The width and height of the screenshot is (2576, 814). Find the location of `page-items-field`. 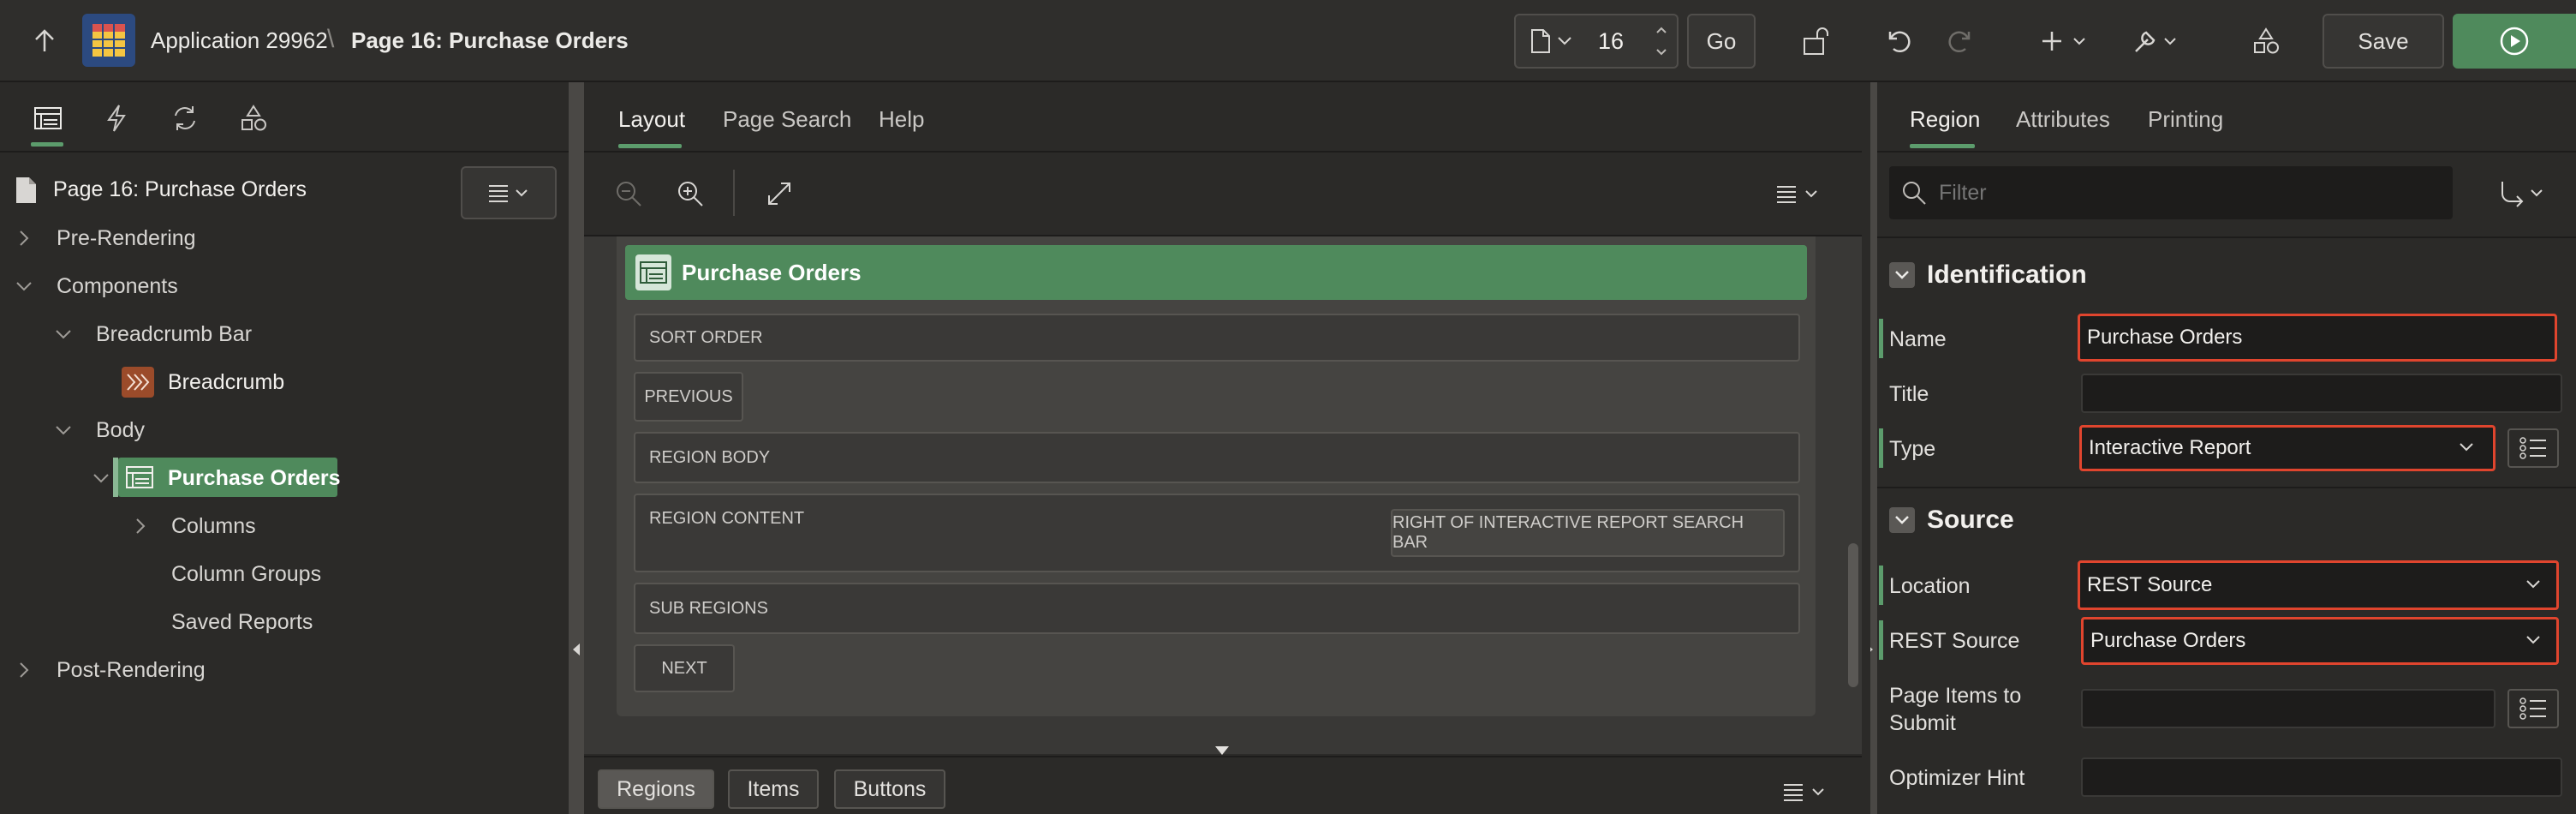

page-items-field is located at coordinates (2288, 708).